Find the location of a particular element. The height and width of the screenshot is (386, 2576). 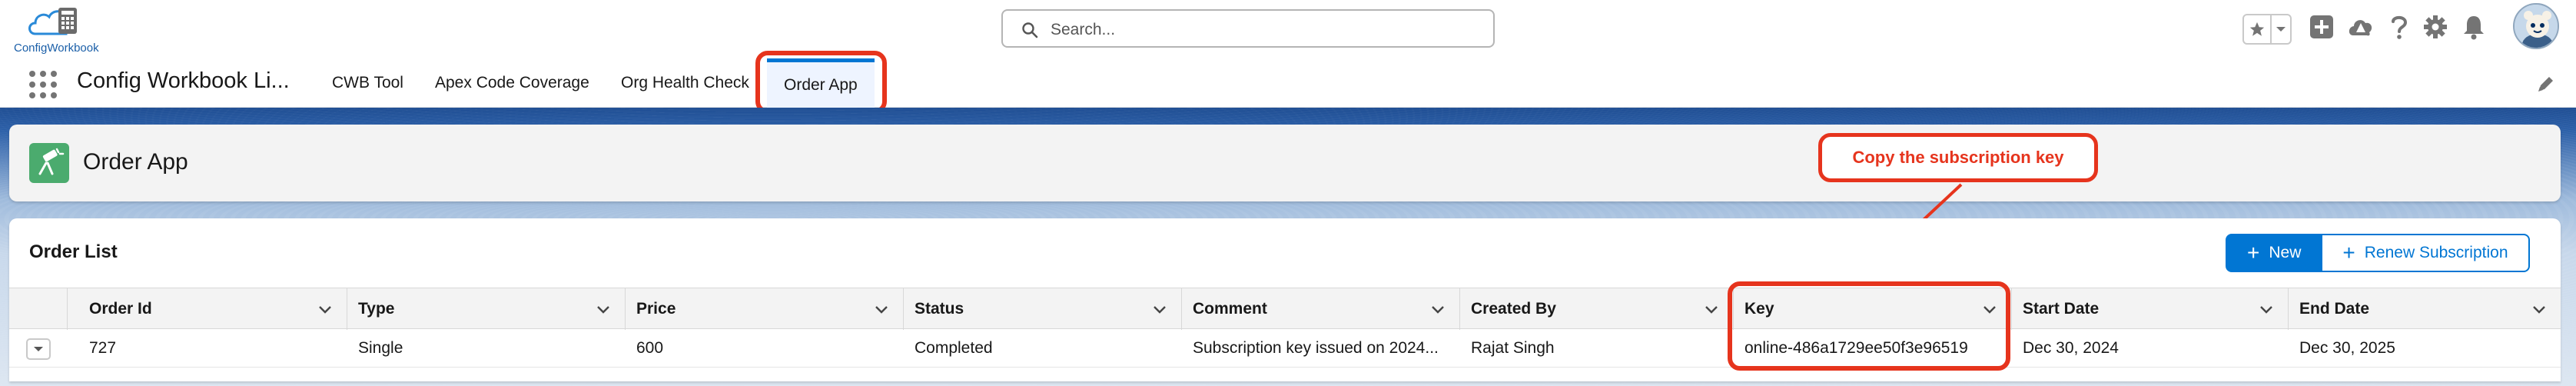

app-logo: ConfigWorkbook is located at coordinates (57, 29).